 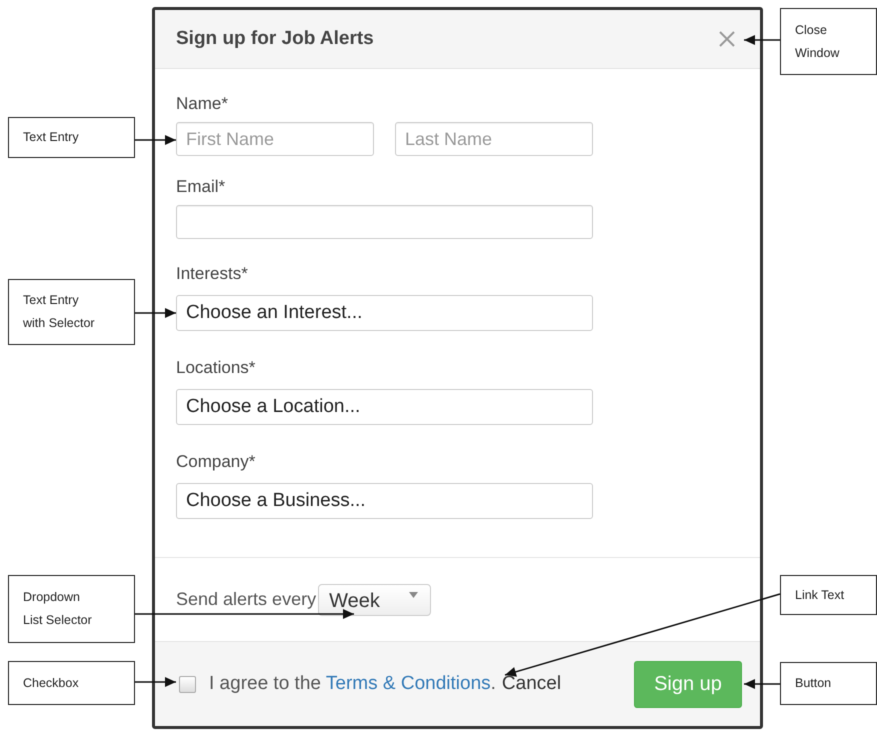 What do you see at coordinates (216, 368) in the screenshot?
I see `field-label: Locations*` at bounding box center [216, 368].